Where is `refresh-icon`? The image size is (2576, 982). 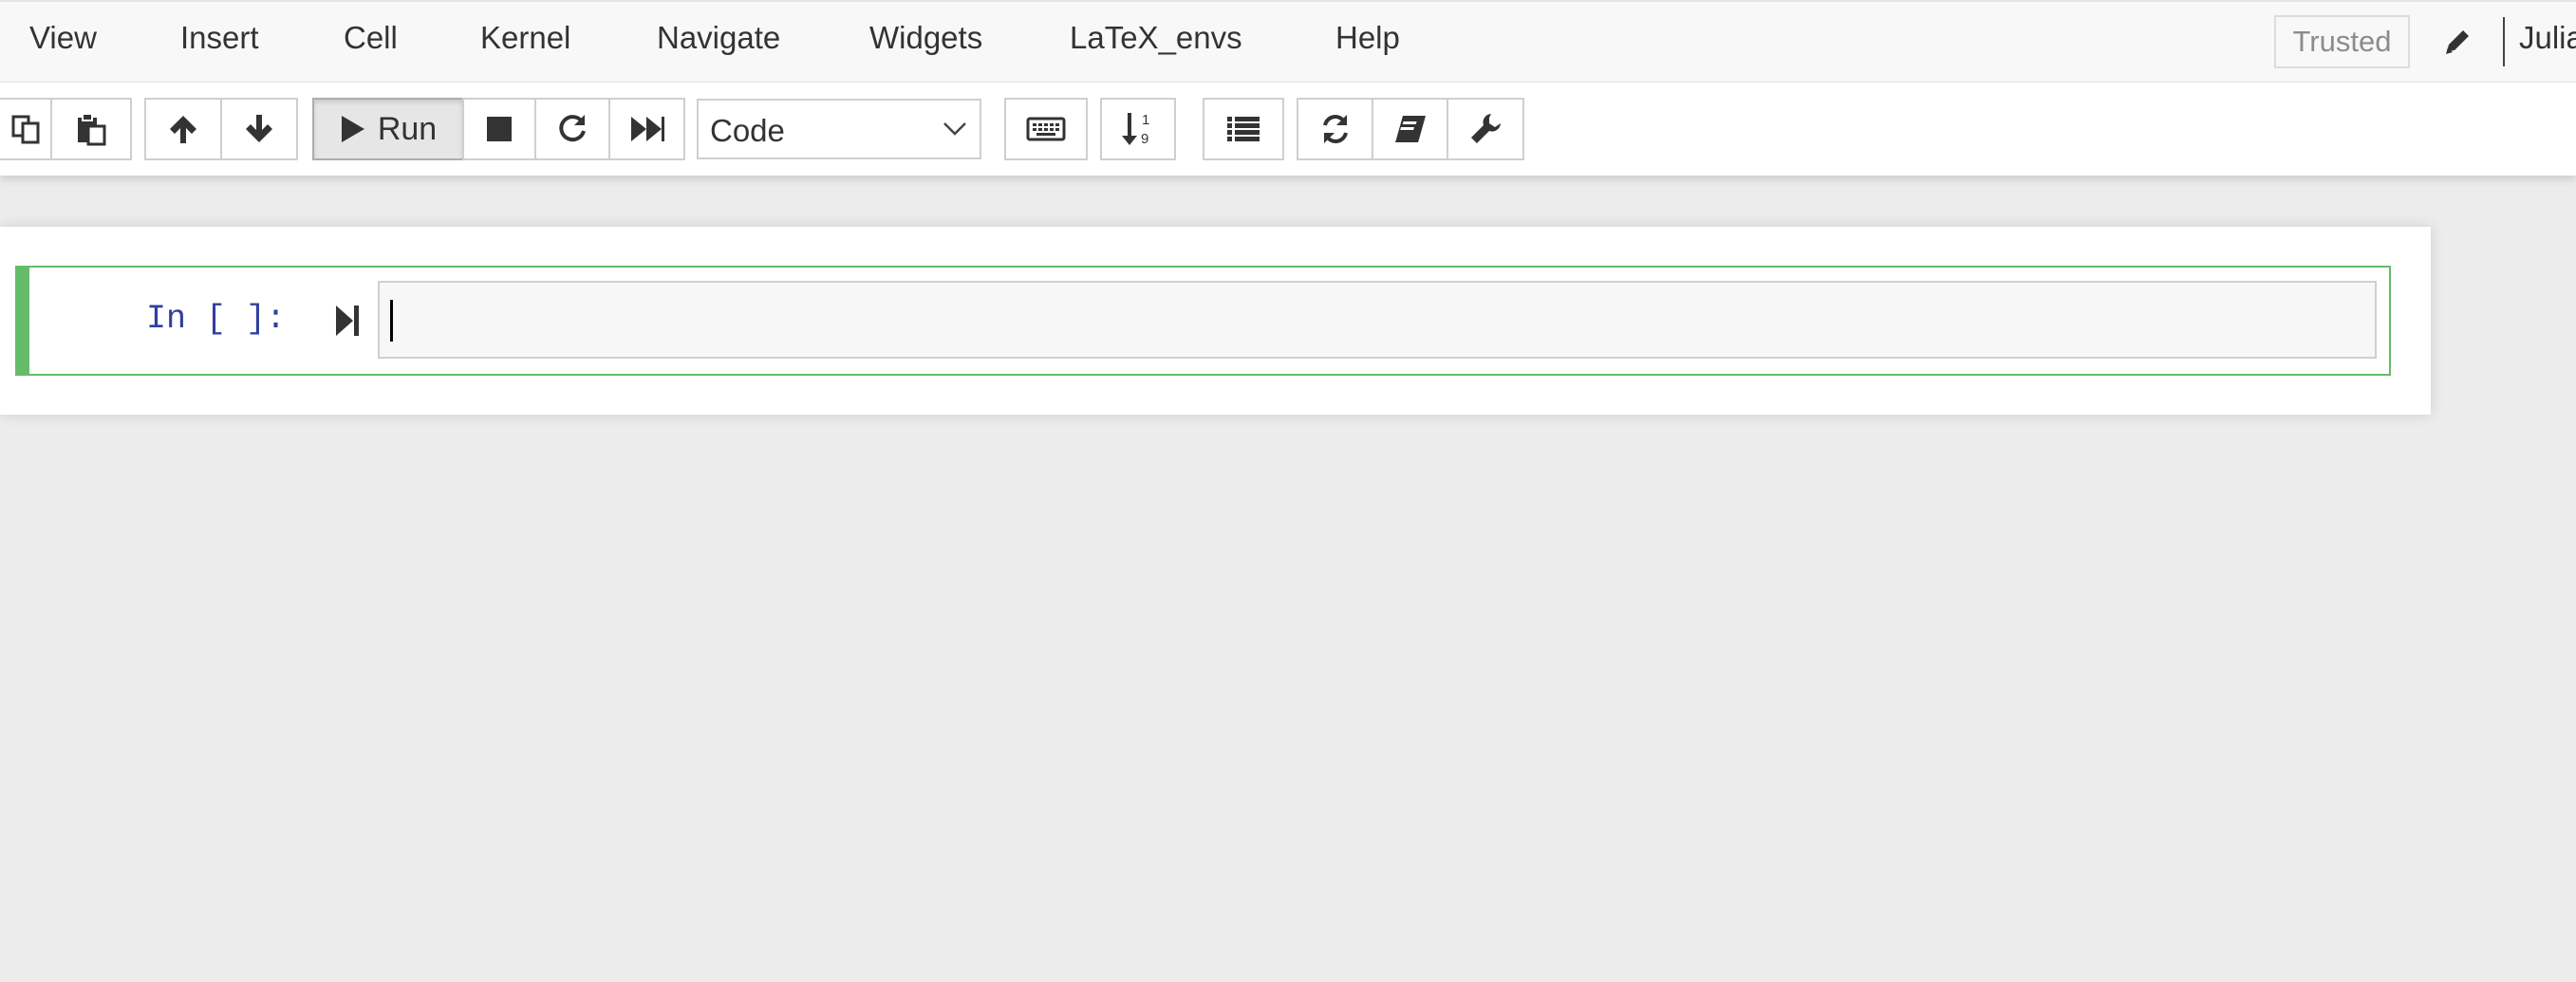
refresh-icon is located at coordinates (1335, 129).